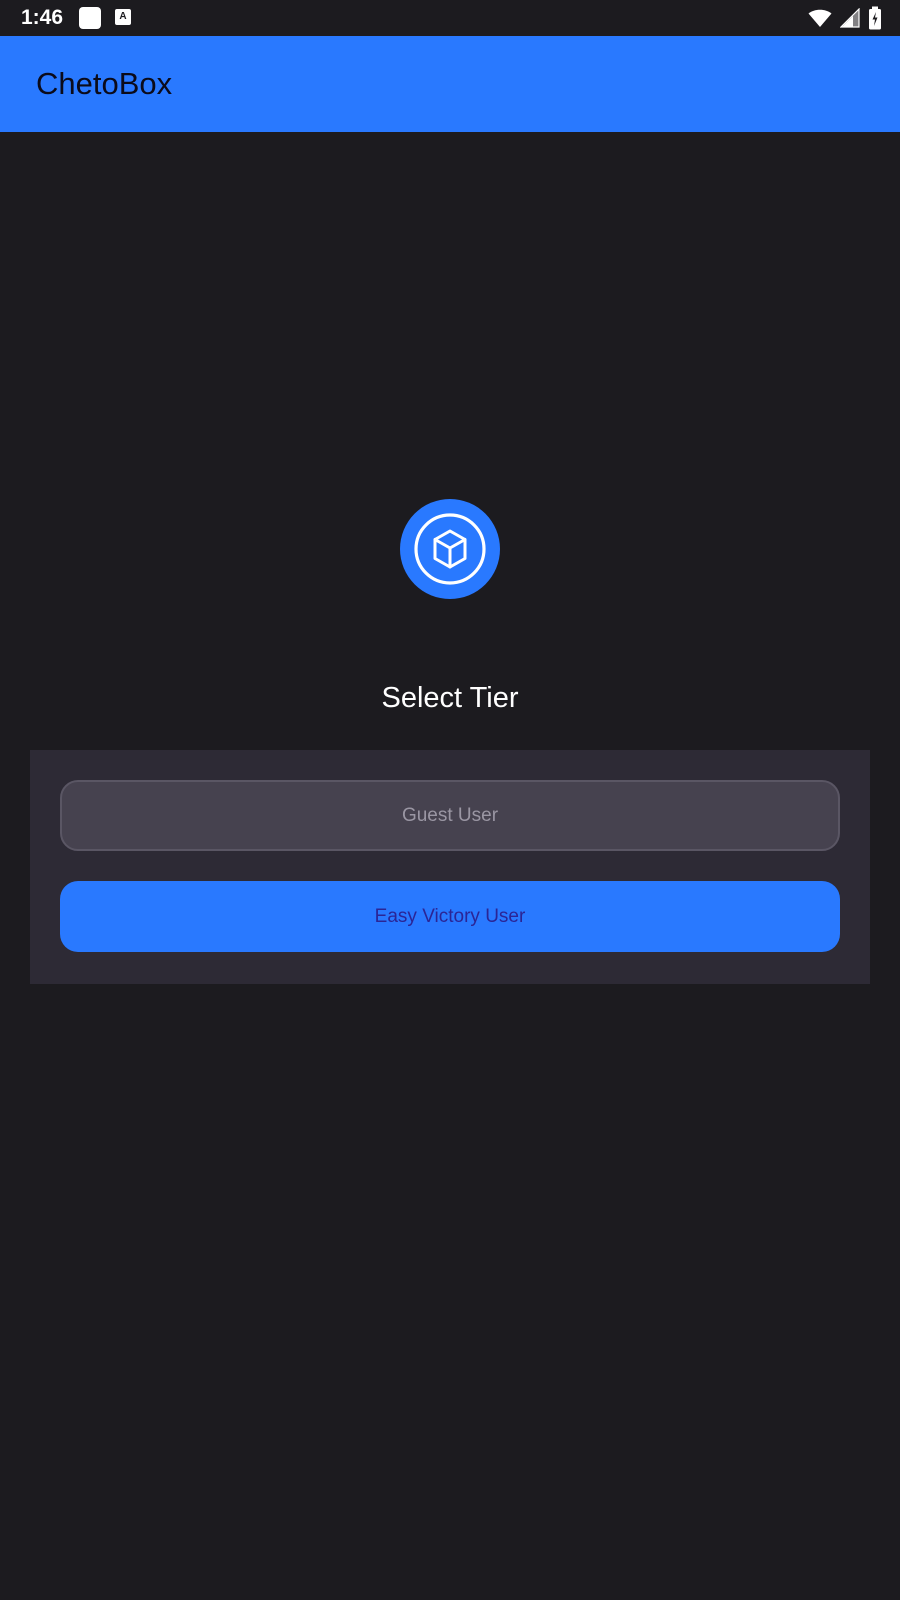 The width and height of the screenshot is (900, 1600). Describe the element at coordinates (875, 18) in the screenshot. I see `battery-icon` at that location.